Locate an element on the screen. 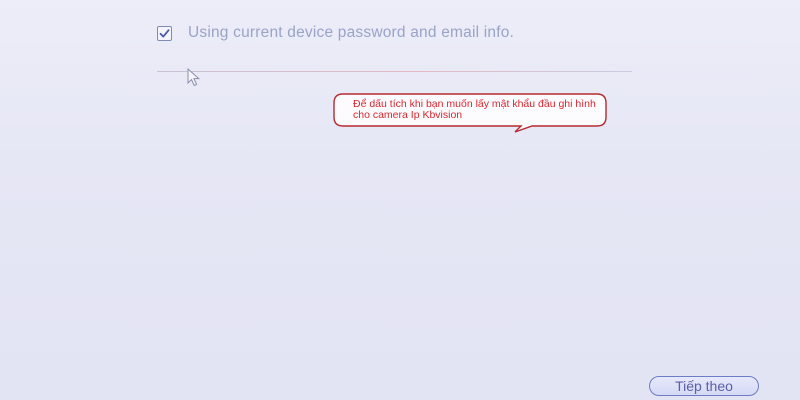  checkmark-icon is located at coordinates (164, 32).